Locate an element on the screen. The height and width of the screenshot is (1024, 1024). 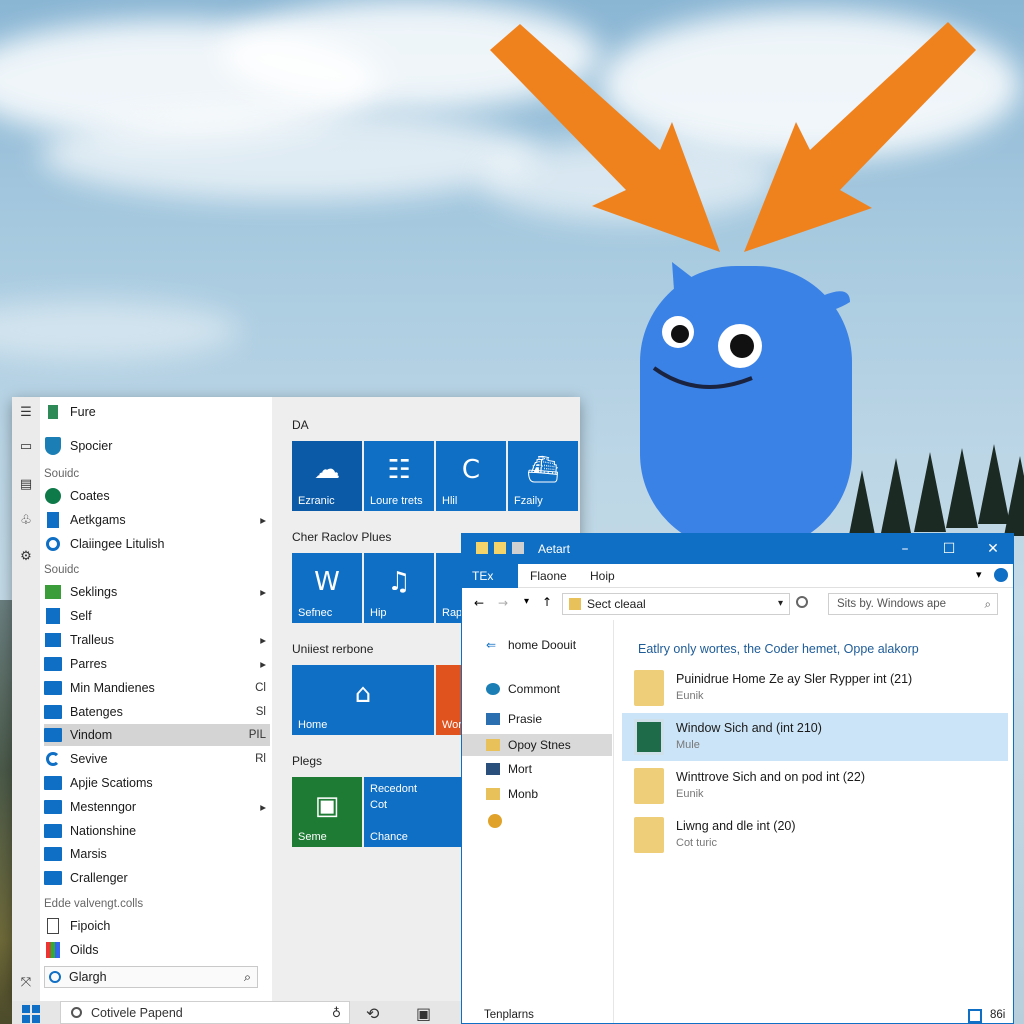
settings-icon is located at coordinates (495, 821).